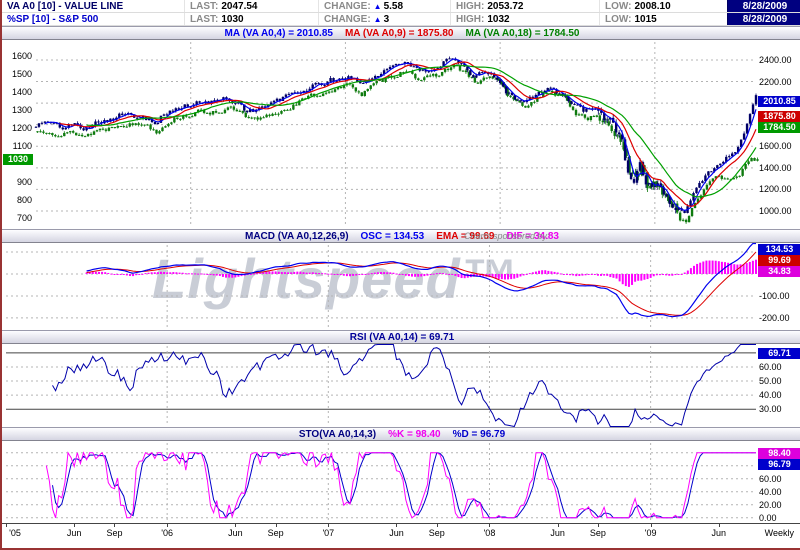 The height and width of the screenshot is (550, 800). Describe the element at coordinates (204, 19) in the screenshot. I see `last-label-2: LAST:` at that location.